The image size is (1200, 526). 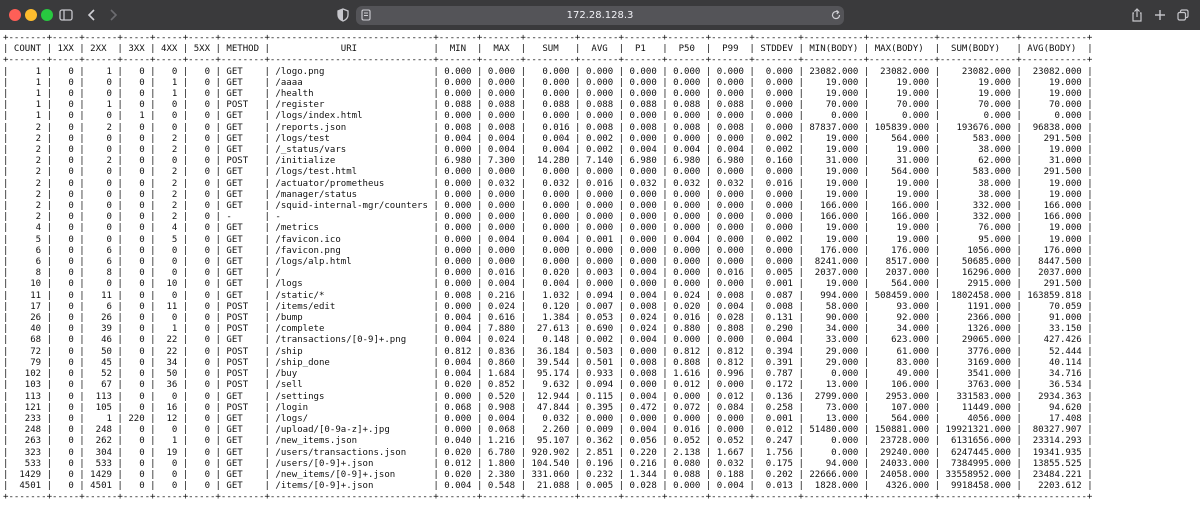 I want to click on table-cell: 0.808, so click(x=730, y=329).